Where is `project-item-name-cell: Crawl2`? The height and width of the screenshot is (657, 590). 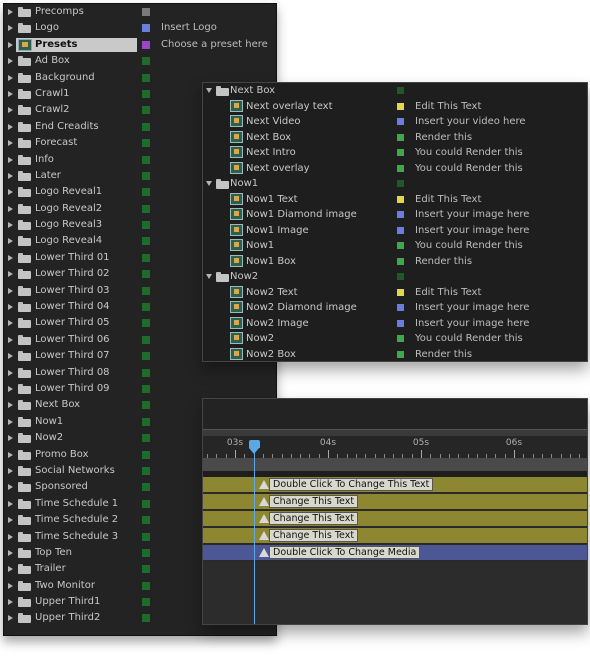 project-item-name-cell: Crawl2 is located at coordinates (76, 110).